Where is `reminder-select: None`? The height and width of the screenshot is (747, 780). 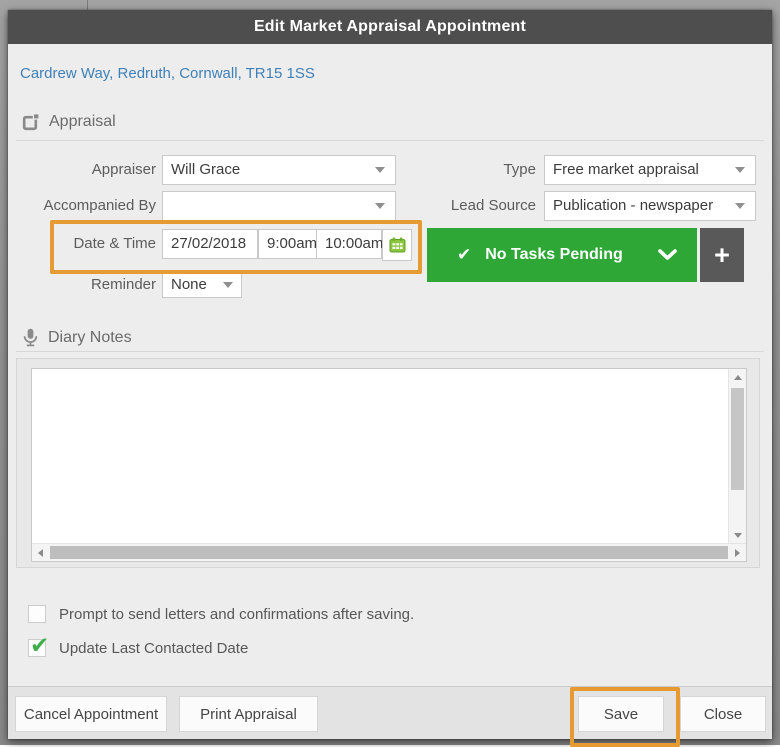
reminder-select: None is located at coordinates (202, 285).